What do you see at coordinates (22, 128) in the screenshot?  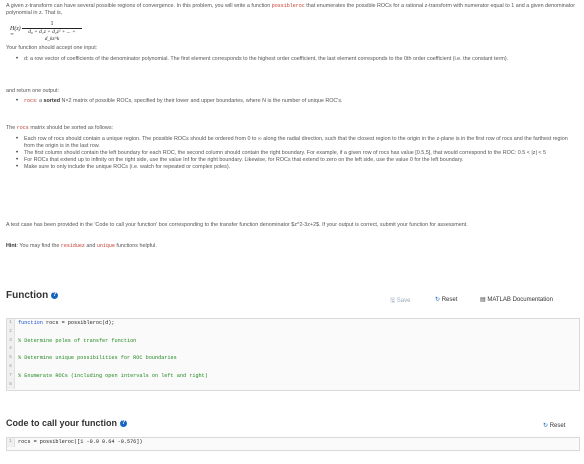 I see `sorting-code: rocs` at bounding box center [22, 128].